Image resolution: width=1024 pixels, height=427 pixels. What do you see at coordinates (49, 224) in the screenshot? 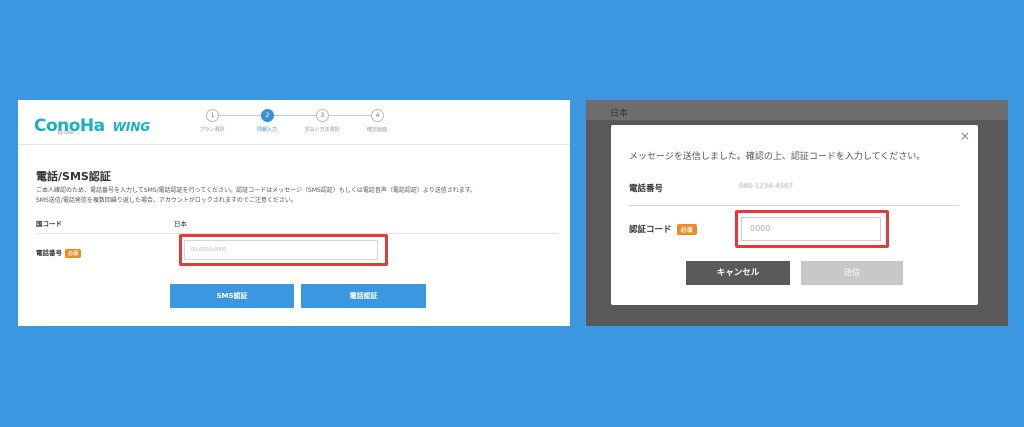
I see `country-code-label: 国コード` at bounding box center [49, 224].